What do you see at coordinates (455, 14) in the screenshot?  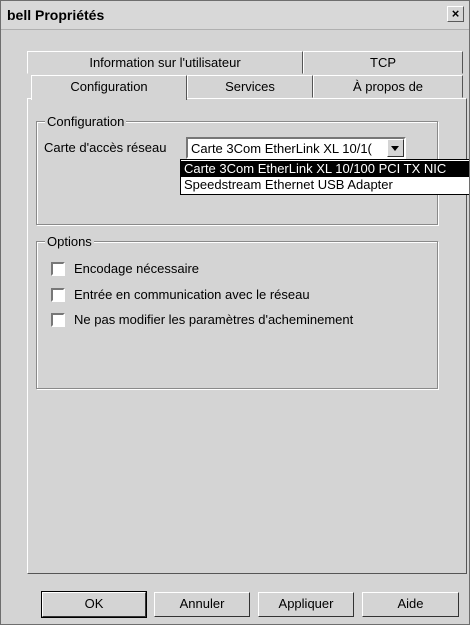 I see `close-button: ×` at bounding box center [455, 14].